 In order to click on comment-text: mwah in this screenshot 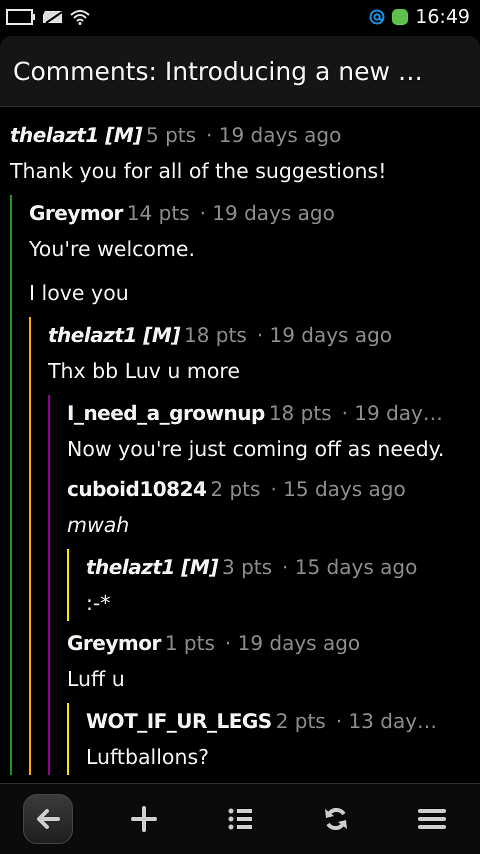, I will do `click(98, 525)`.